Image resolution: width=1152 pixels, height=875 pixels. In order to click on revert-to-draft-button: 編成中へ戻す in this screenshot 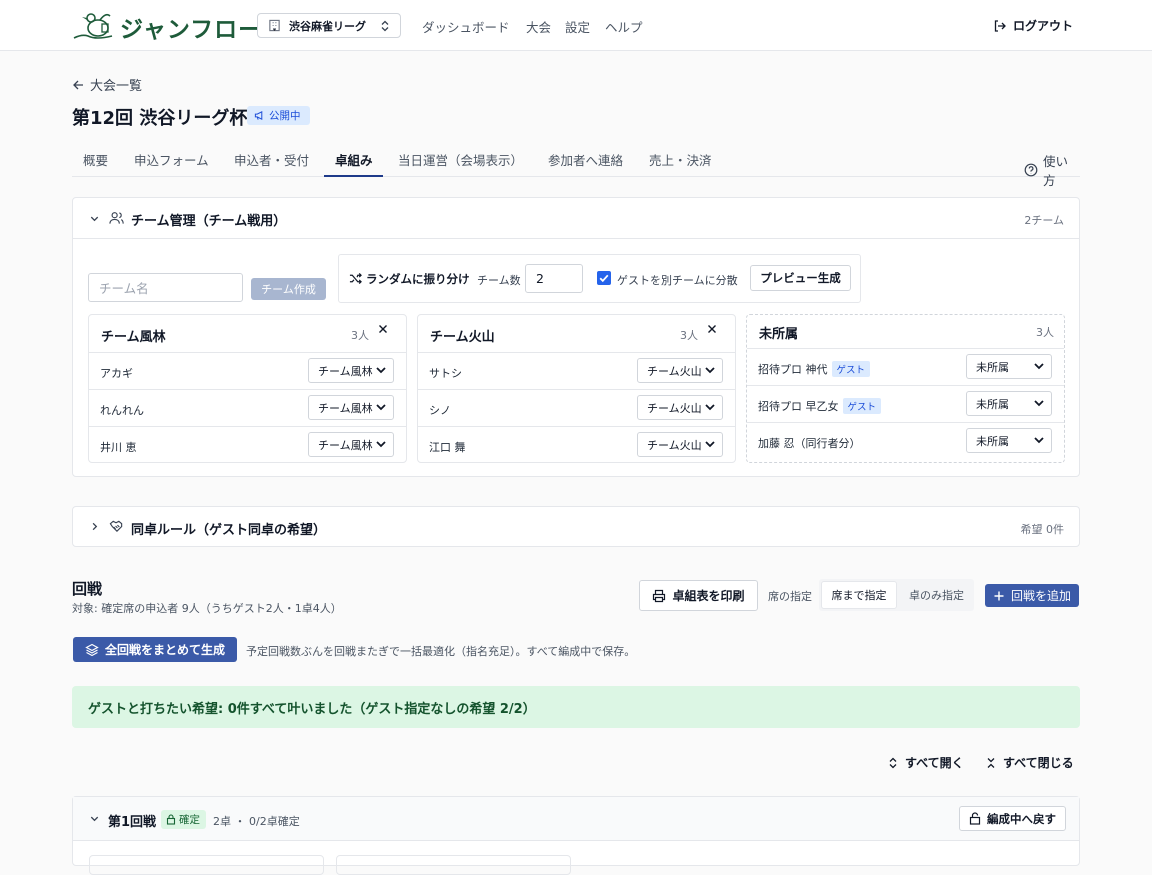, I will do `click(1012, 818)`.